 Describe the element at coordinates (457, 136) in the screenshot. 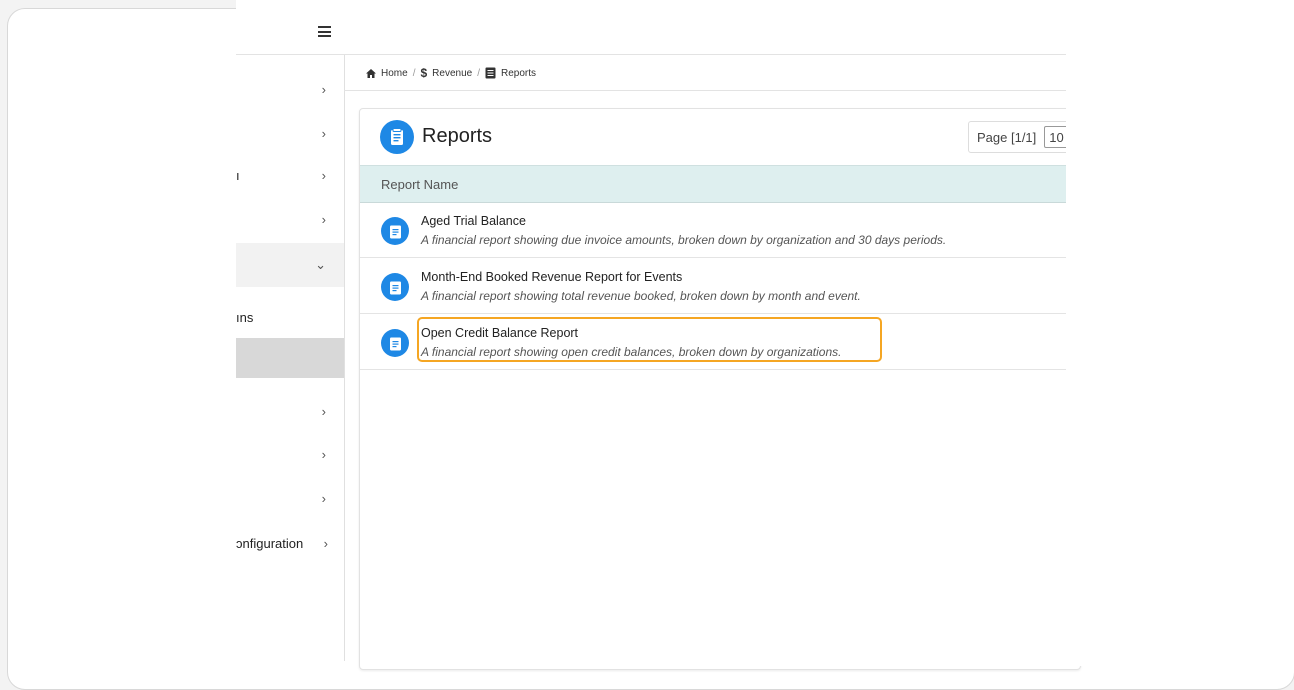

I see `page-title: Reports` at that location.